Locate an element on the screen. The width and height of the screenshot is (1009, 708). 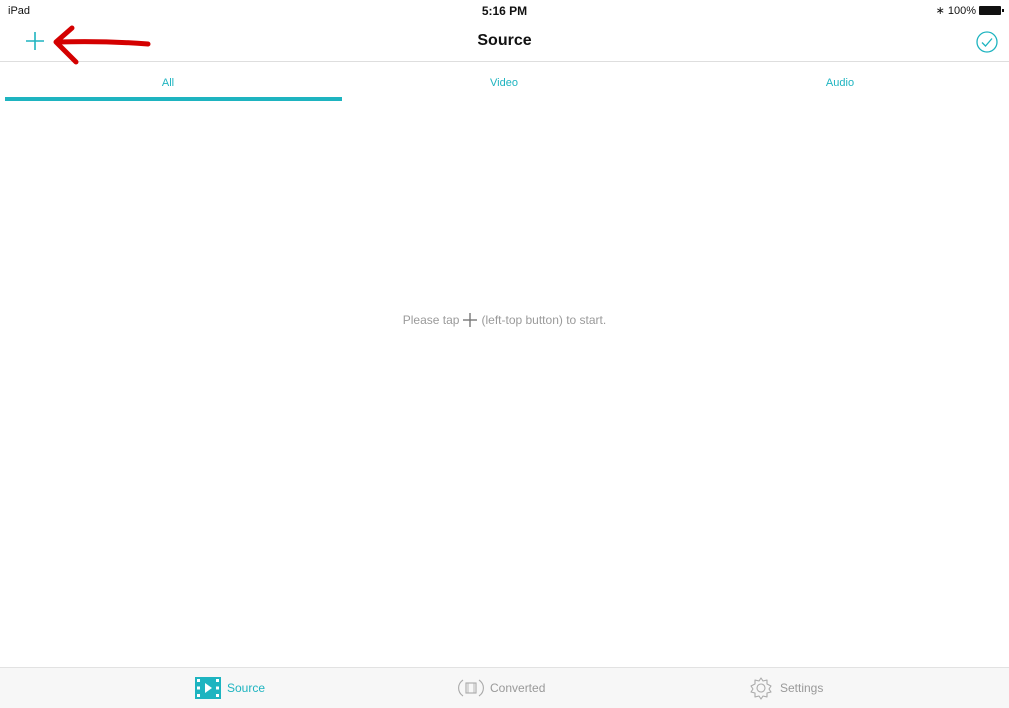
film-icon is located at coordinates (208, 688).